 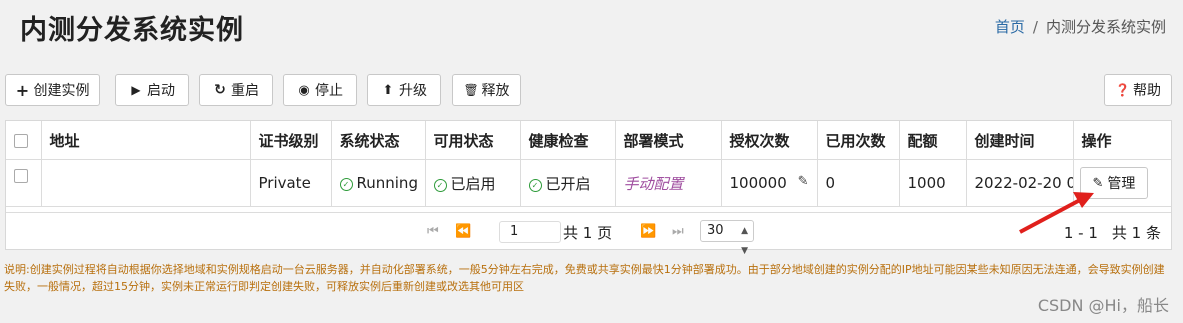 What do you see at coordinates (52, 90) in the screenshot?
I see `create-instance-button: + 创建实例` at bounding box center [52, 90].